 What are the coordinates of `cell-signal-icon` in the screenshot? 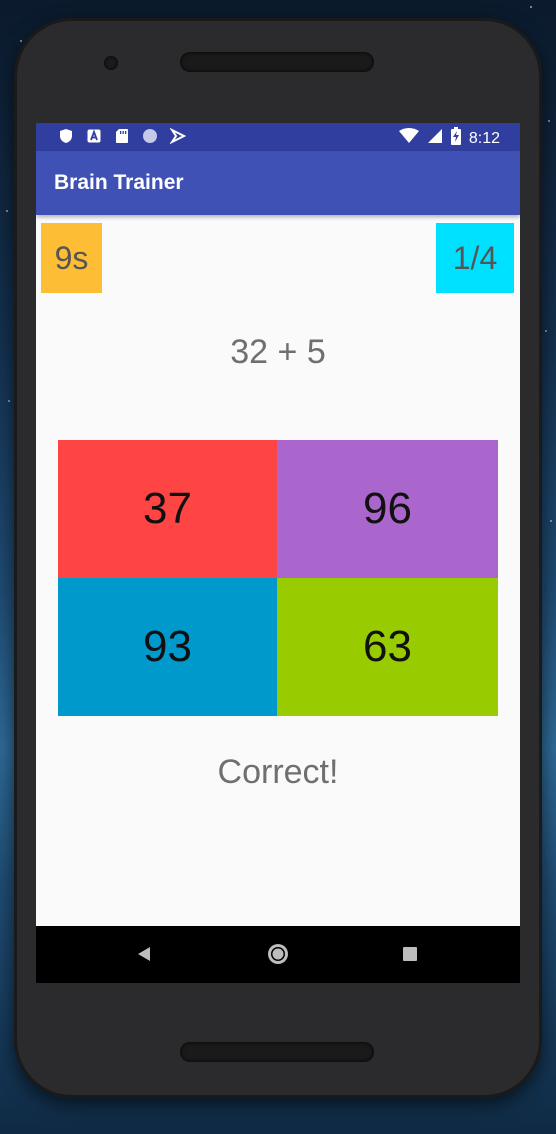 It's located at (435, 138).